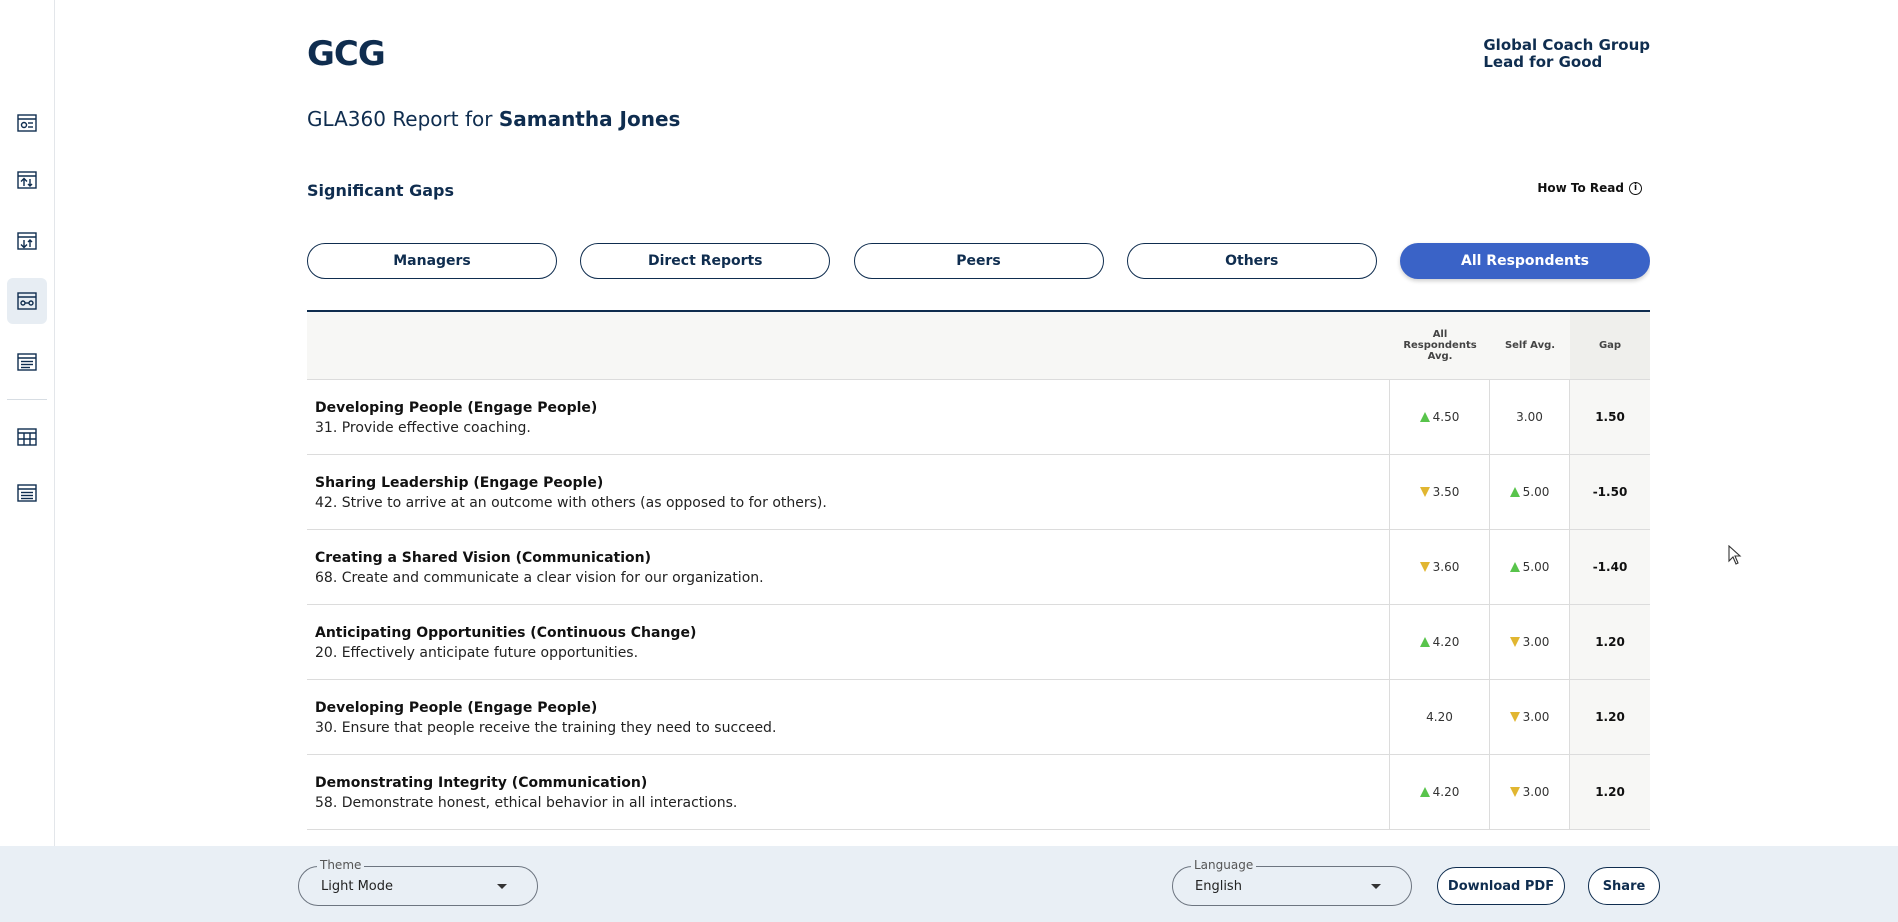  What do you see at coordinates (1440, 345) in the screenshot?
I see `header-all-respondents: All Respondents Avg.` at bounding box center [1440, 345].